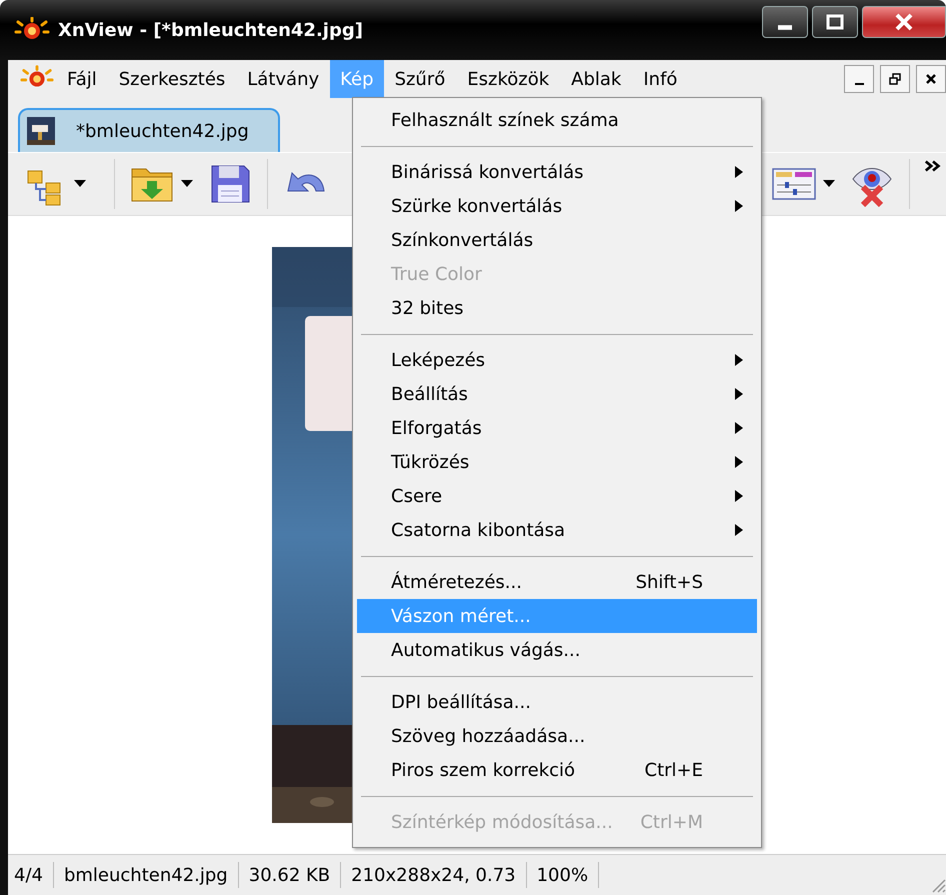 This screenshot has width=946, height=895. Describe the element at coordinates (82, 79) in the screenshot. I see `menu-item: Fájl` at that location.